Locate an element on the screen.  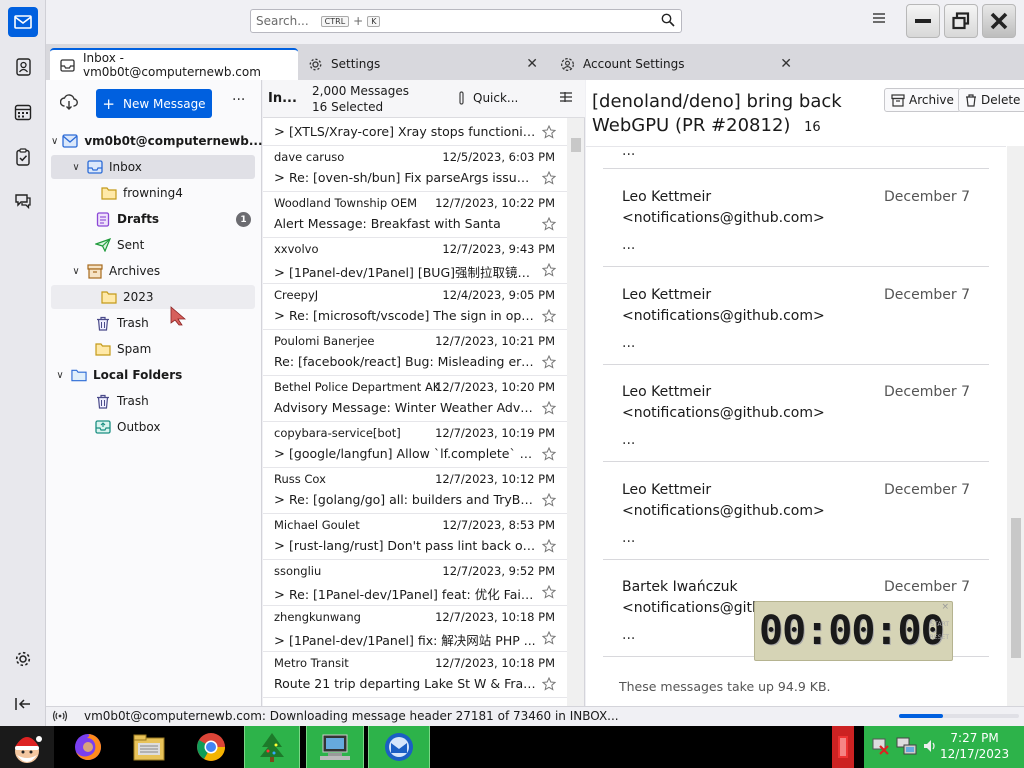
chrome-taskbar-icon is located at coordinates (211, 747).